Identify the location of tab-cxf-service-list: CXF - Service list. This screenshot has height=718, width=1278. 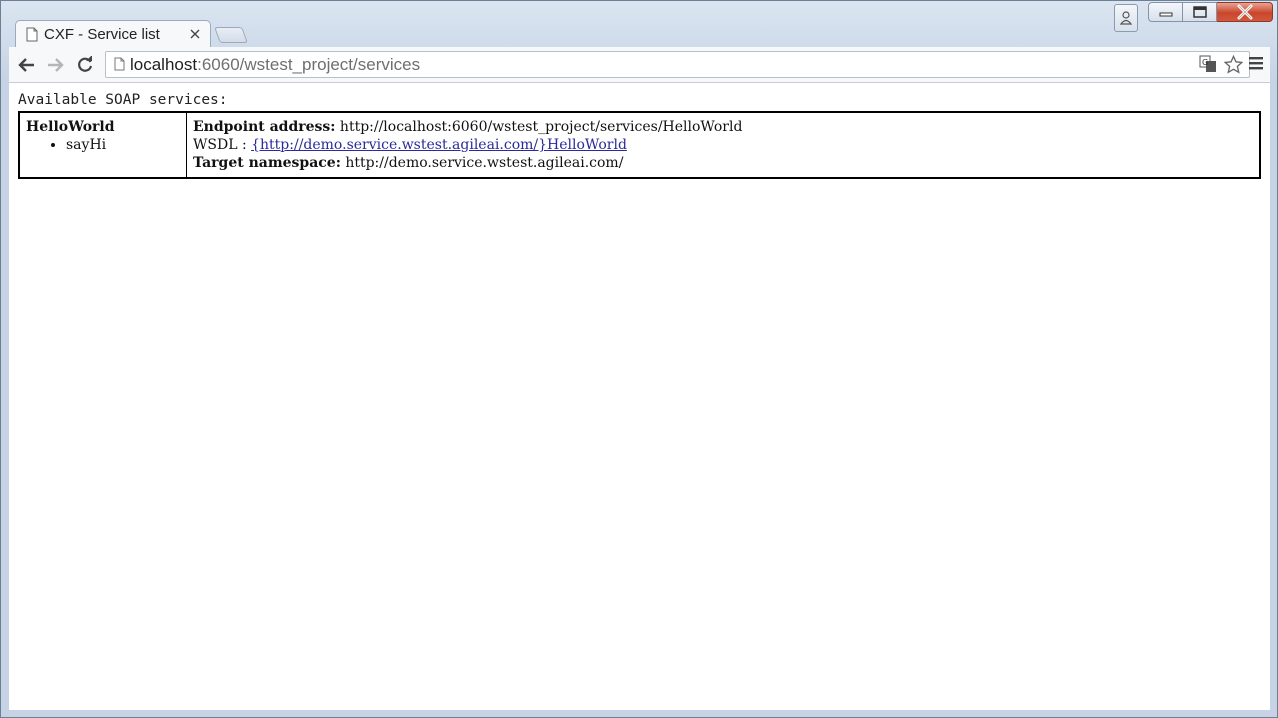
(113, 33).